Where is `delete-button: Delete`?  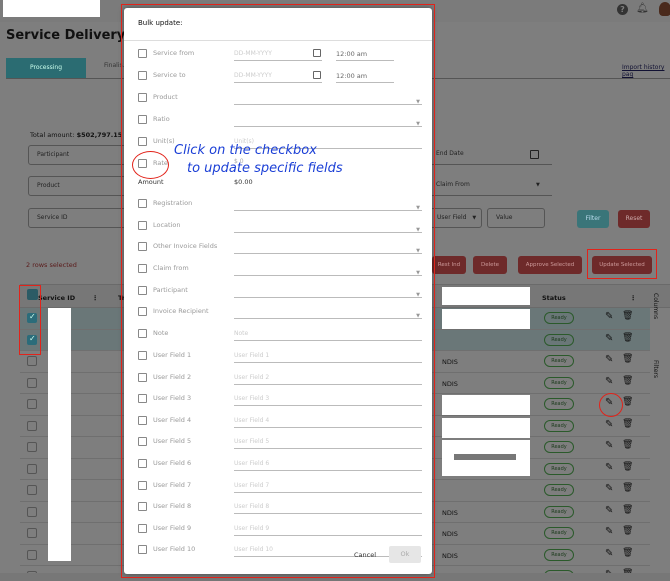 delete-button: Delete is located at coordinates (490, 265).